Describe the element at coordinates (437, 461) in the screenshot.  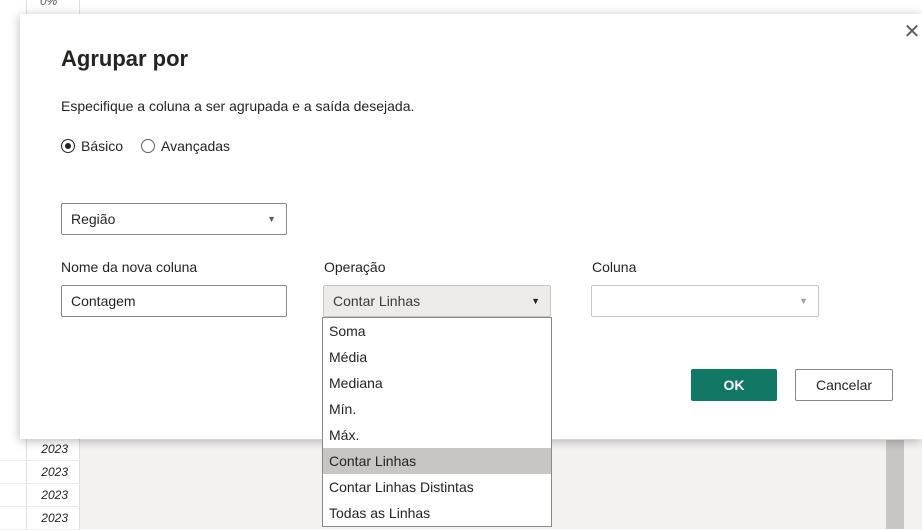
I see `dropdown-option-selected: Contar Linhas` at that location.